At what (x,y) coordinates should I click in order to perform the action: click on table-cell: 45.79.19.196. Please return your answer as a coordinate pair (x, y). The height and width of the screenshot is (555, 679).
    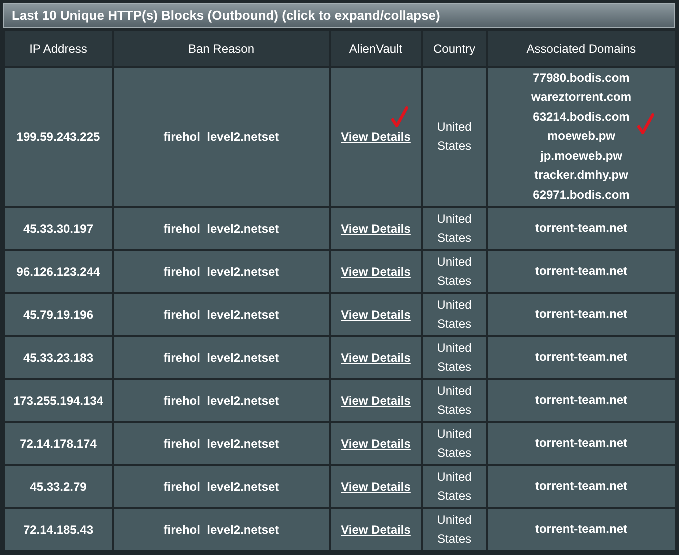
    Looking at the image, I should click on (58, 314).